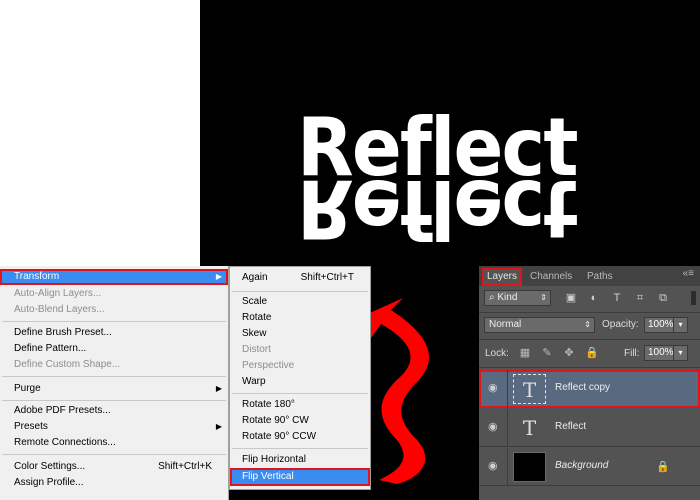 This screenshot has width=700, height=500. What do you see at coordinates (617, 298) in the screenshot?
I see `type-filter-icon: T` at bounding box center [617, 298].